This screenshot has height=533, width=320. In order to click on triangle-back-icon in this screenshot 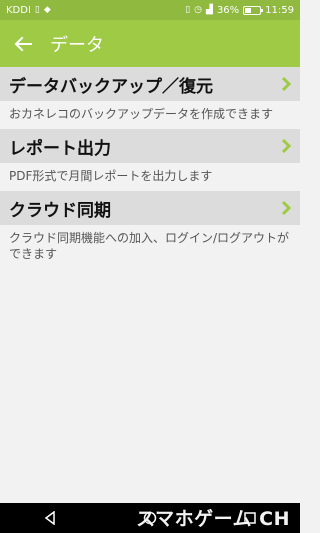, I will do `click(49, 518)`.